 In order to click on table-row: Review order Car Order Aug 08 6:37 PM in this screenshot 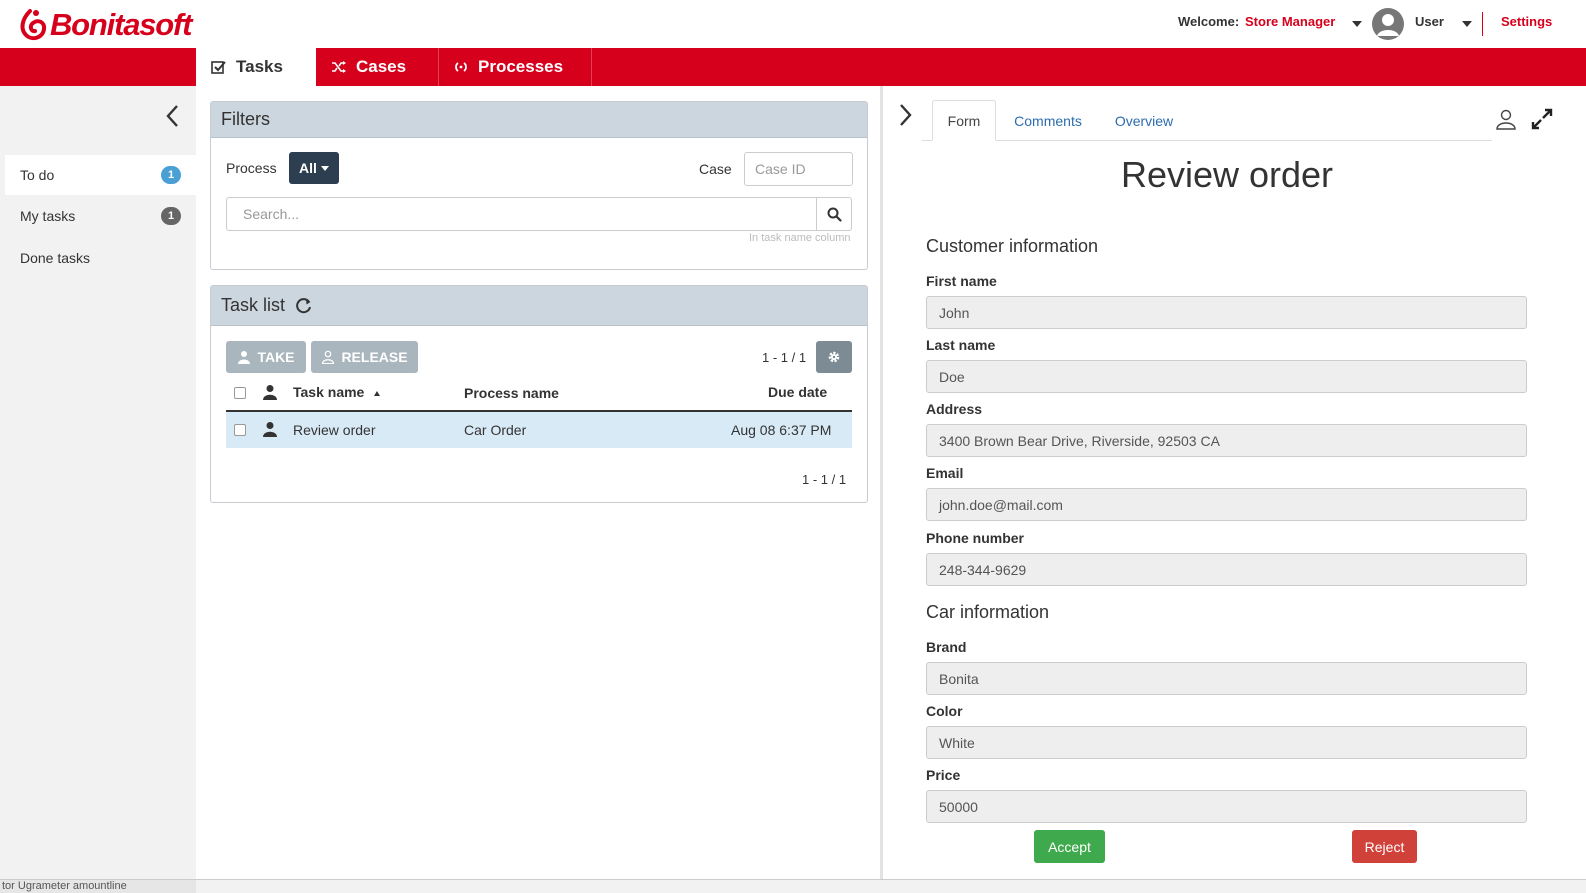, I will do `click(539, 430)`.